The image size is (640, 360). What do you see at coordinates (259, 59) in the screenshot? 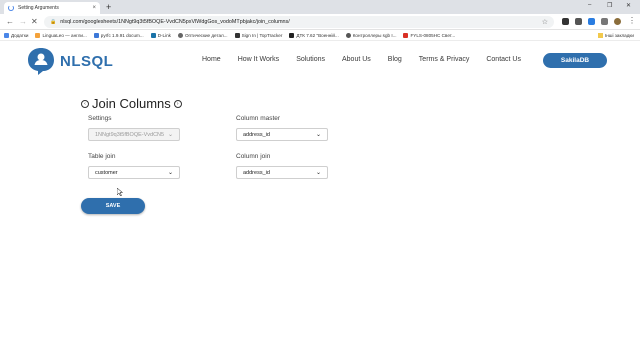
I see `nav-how-it-works: How It Works` at bounding box center [259, 59].